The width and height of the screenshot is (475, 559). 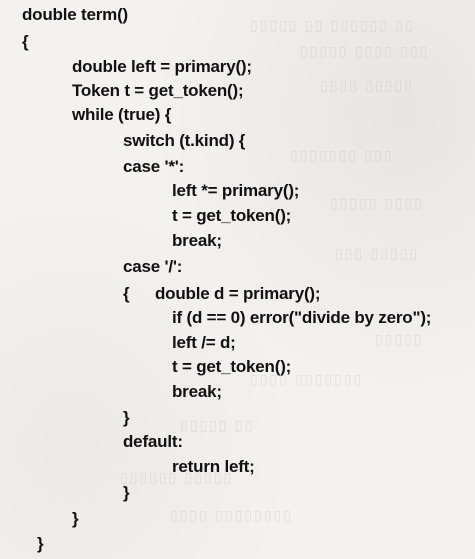 I want to click on code-line: left /= d;, so click(x=204, y=342).